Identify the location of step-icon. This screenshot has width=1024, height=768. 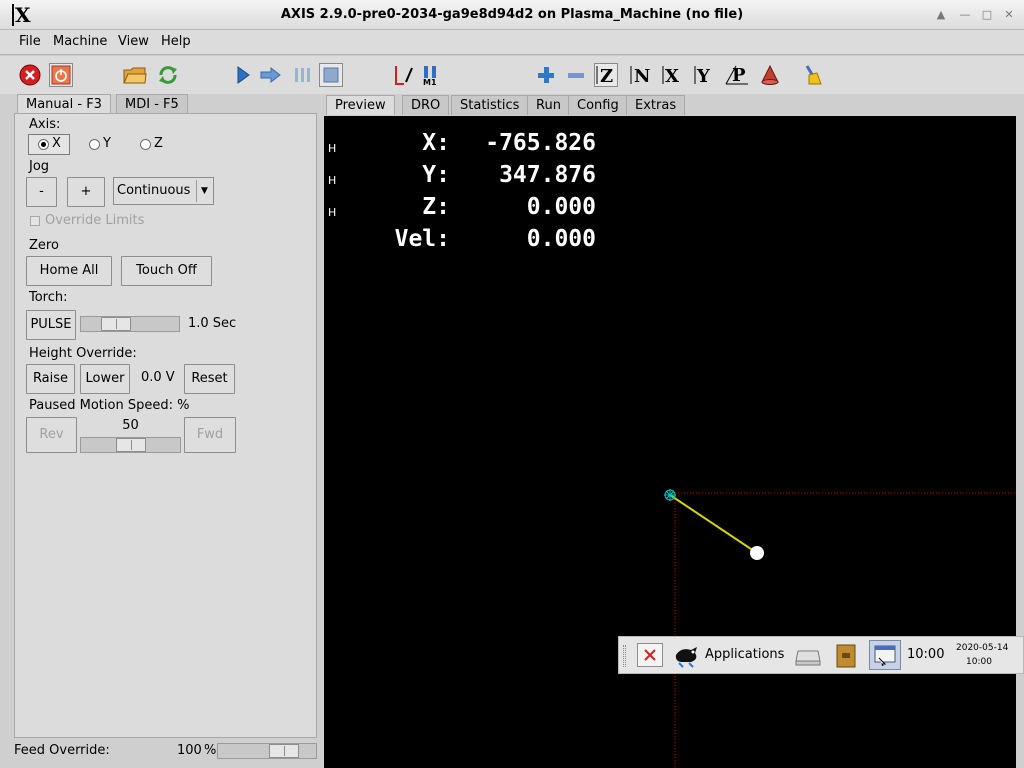
(270, 75).